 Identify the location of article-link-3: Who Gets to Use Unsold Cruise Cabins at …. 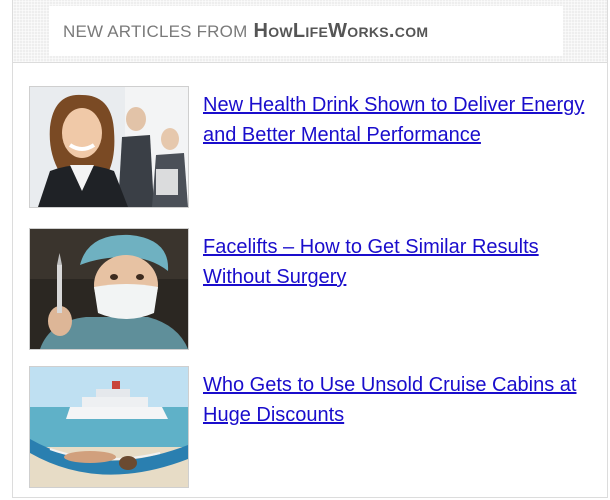
(398, 400).